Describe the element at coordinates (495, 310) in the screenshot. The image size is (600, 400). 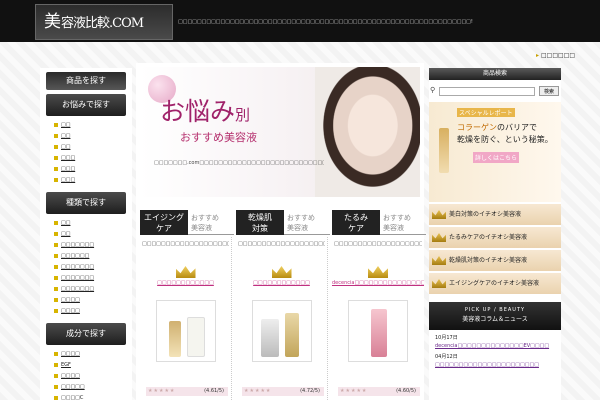
I see `column-pickup: PICK UP / BEAUTY` at that location.